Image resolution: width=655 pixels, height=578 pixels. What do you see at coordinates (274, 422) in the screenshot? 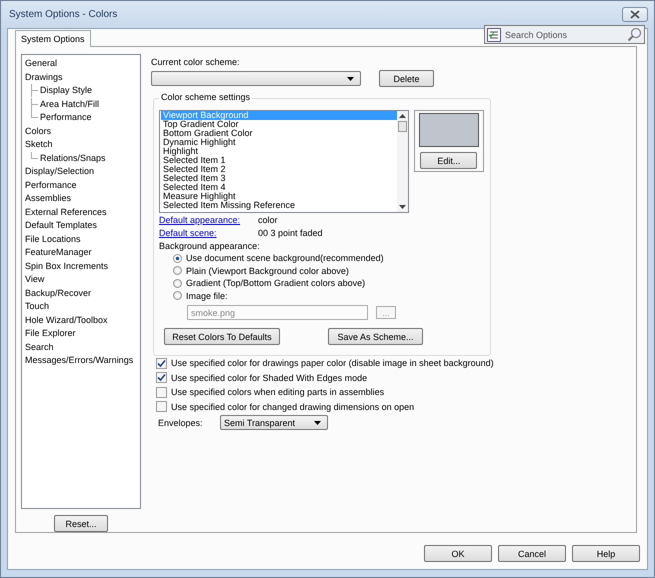
I see `envelopes-dropdown: Semi Transparent` at bounding box center [274, 422].